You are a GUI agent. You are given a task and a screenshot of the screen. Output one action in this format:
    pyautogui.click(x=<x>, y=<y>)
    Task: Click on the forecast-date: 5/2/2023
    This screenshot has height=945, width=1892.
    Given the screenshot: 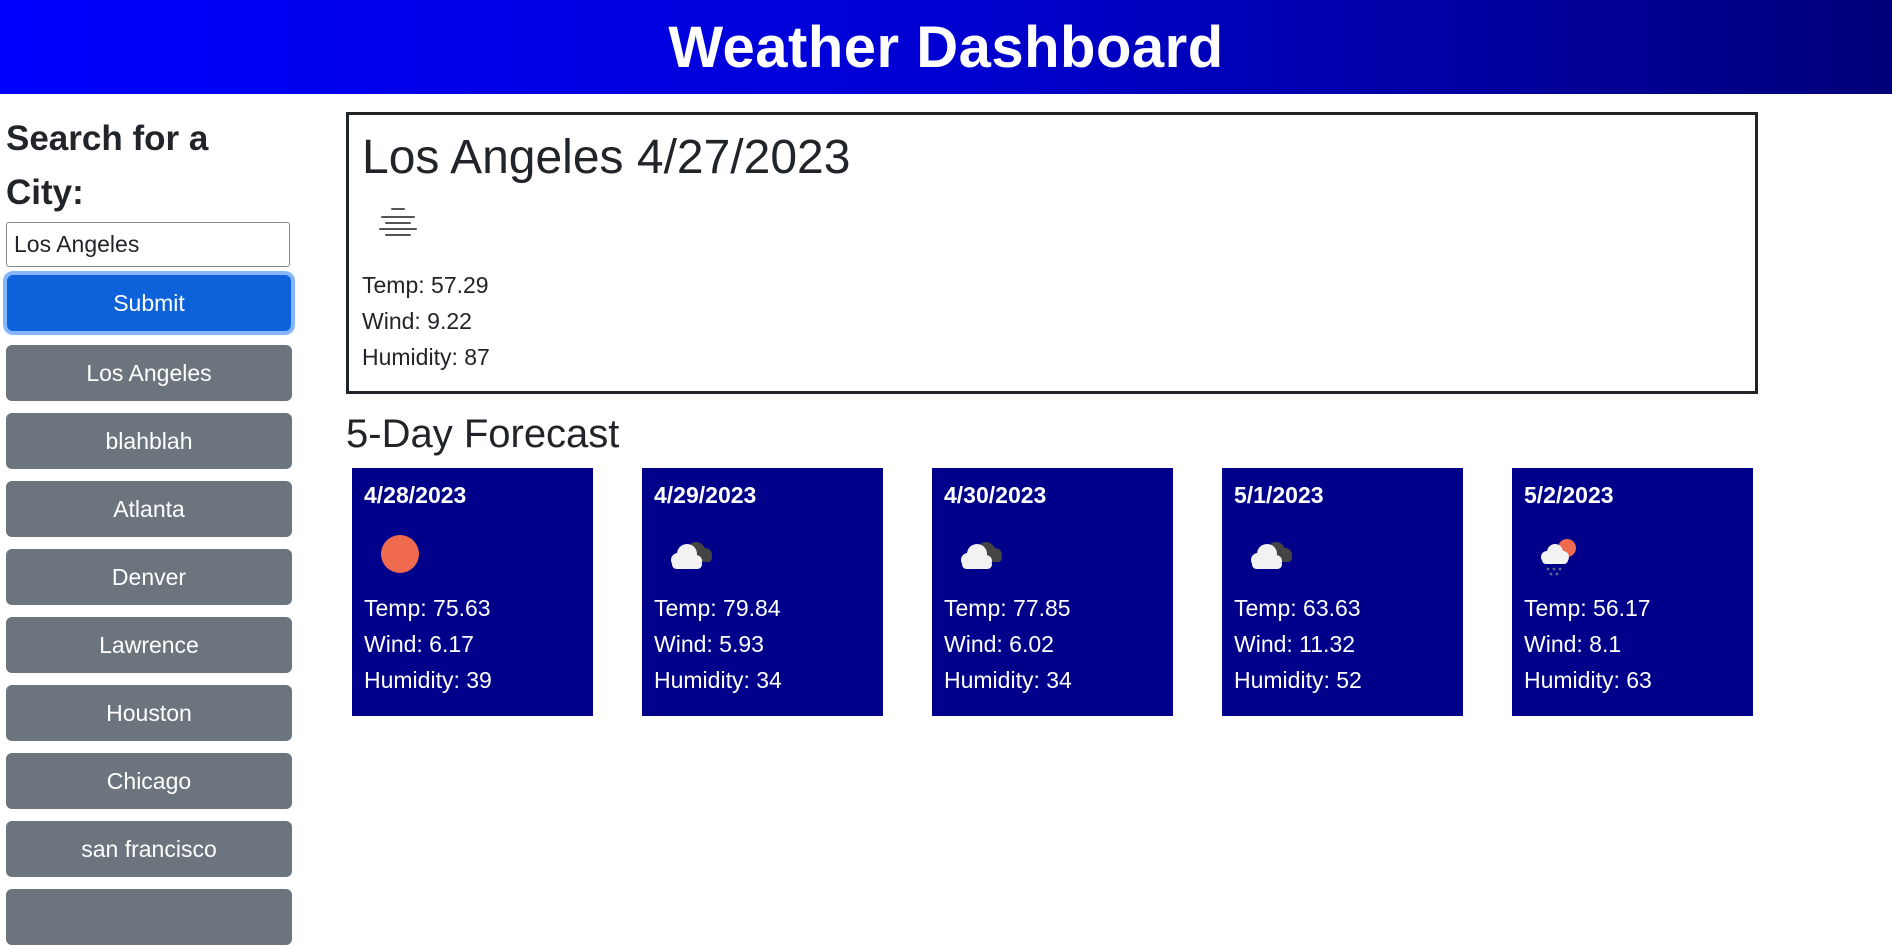 What is the action you would take?
    pyautogui.click(x=1569, y=495)
    